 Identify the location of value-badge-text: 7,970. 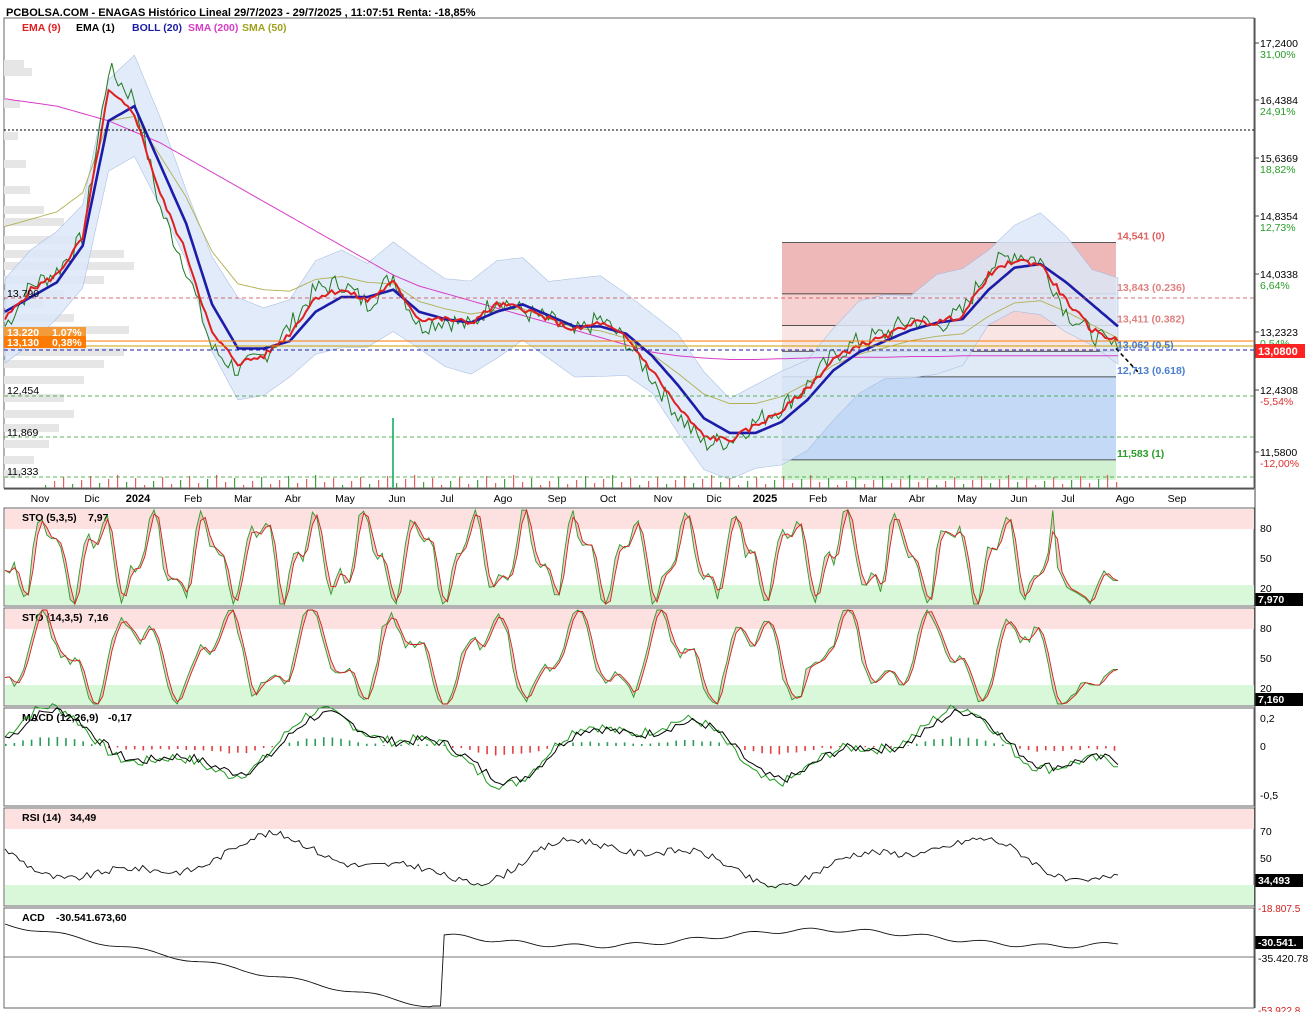
(1271, 600).